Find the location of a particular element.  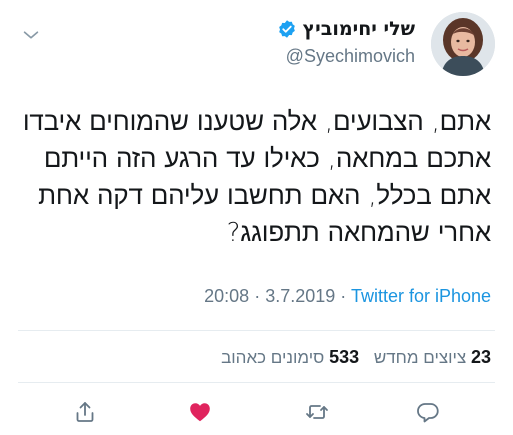

likes-label: סימונים כאהוב is located at coordinates (273, 357).